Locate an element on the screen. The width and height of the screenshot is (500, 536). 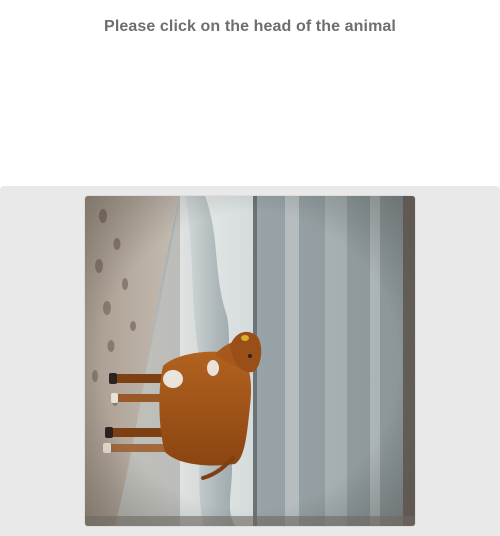
captcha-instruction: Please click on the head of the animal is located at coordinates (250, 26).